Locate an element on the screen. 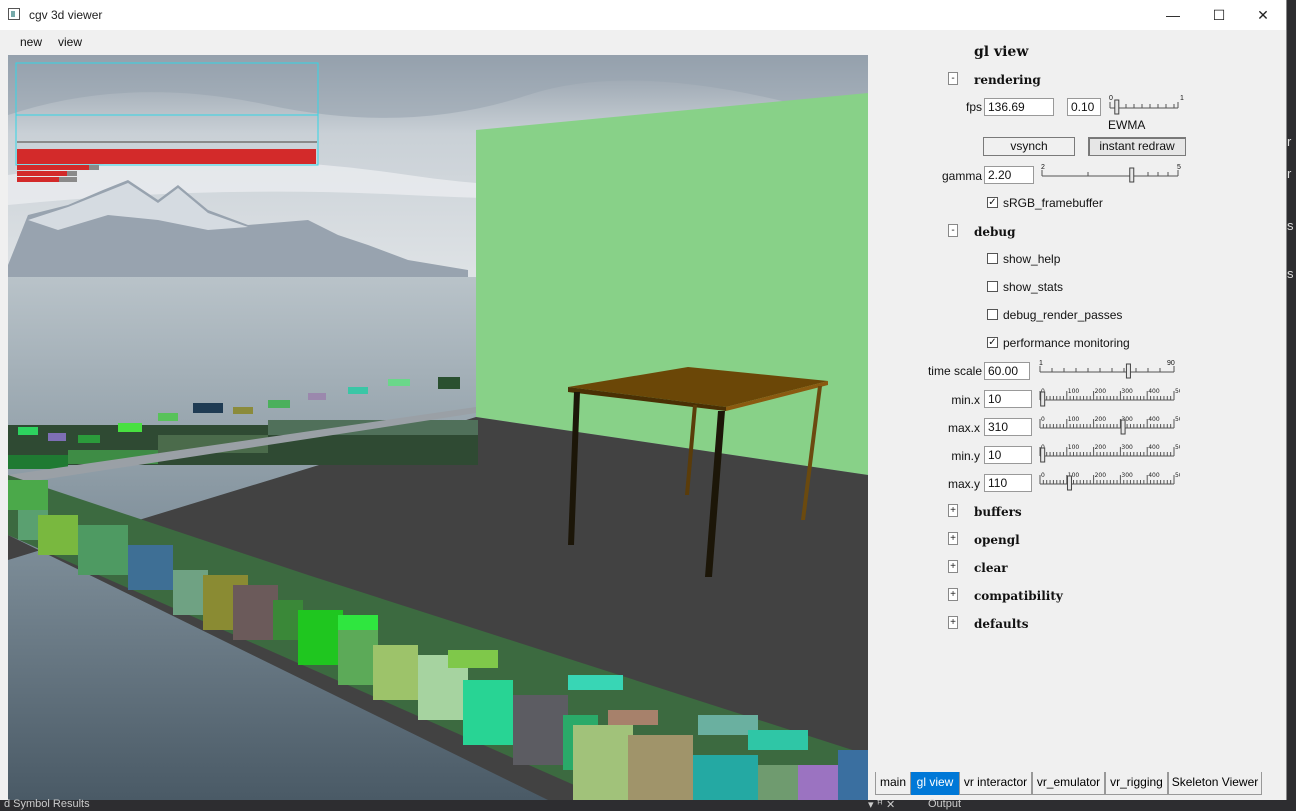 This screenshot has width=1296, height=811. defaults-expand-toggle: + is located at coordinates (953, 622).